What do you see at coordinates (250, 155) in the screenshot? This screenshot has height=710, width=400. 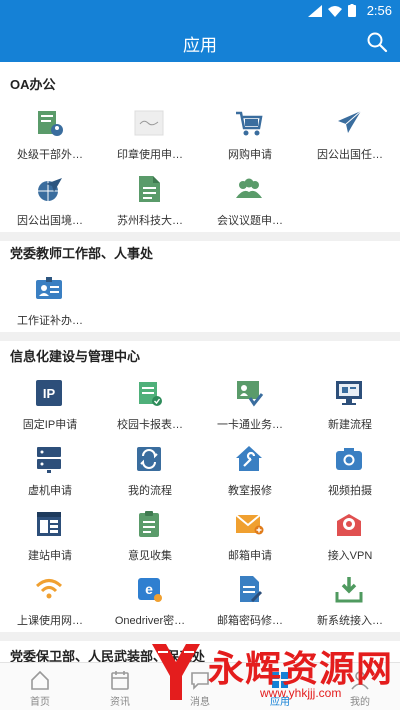 I see `app-label: 网购申请` at bounding box center [250, 155].